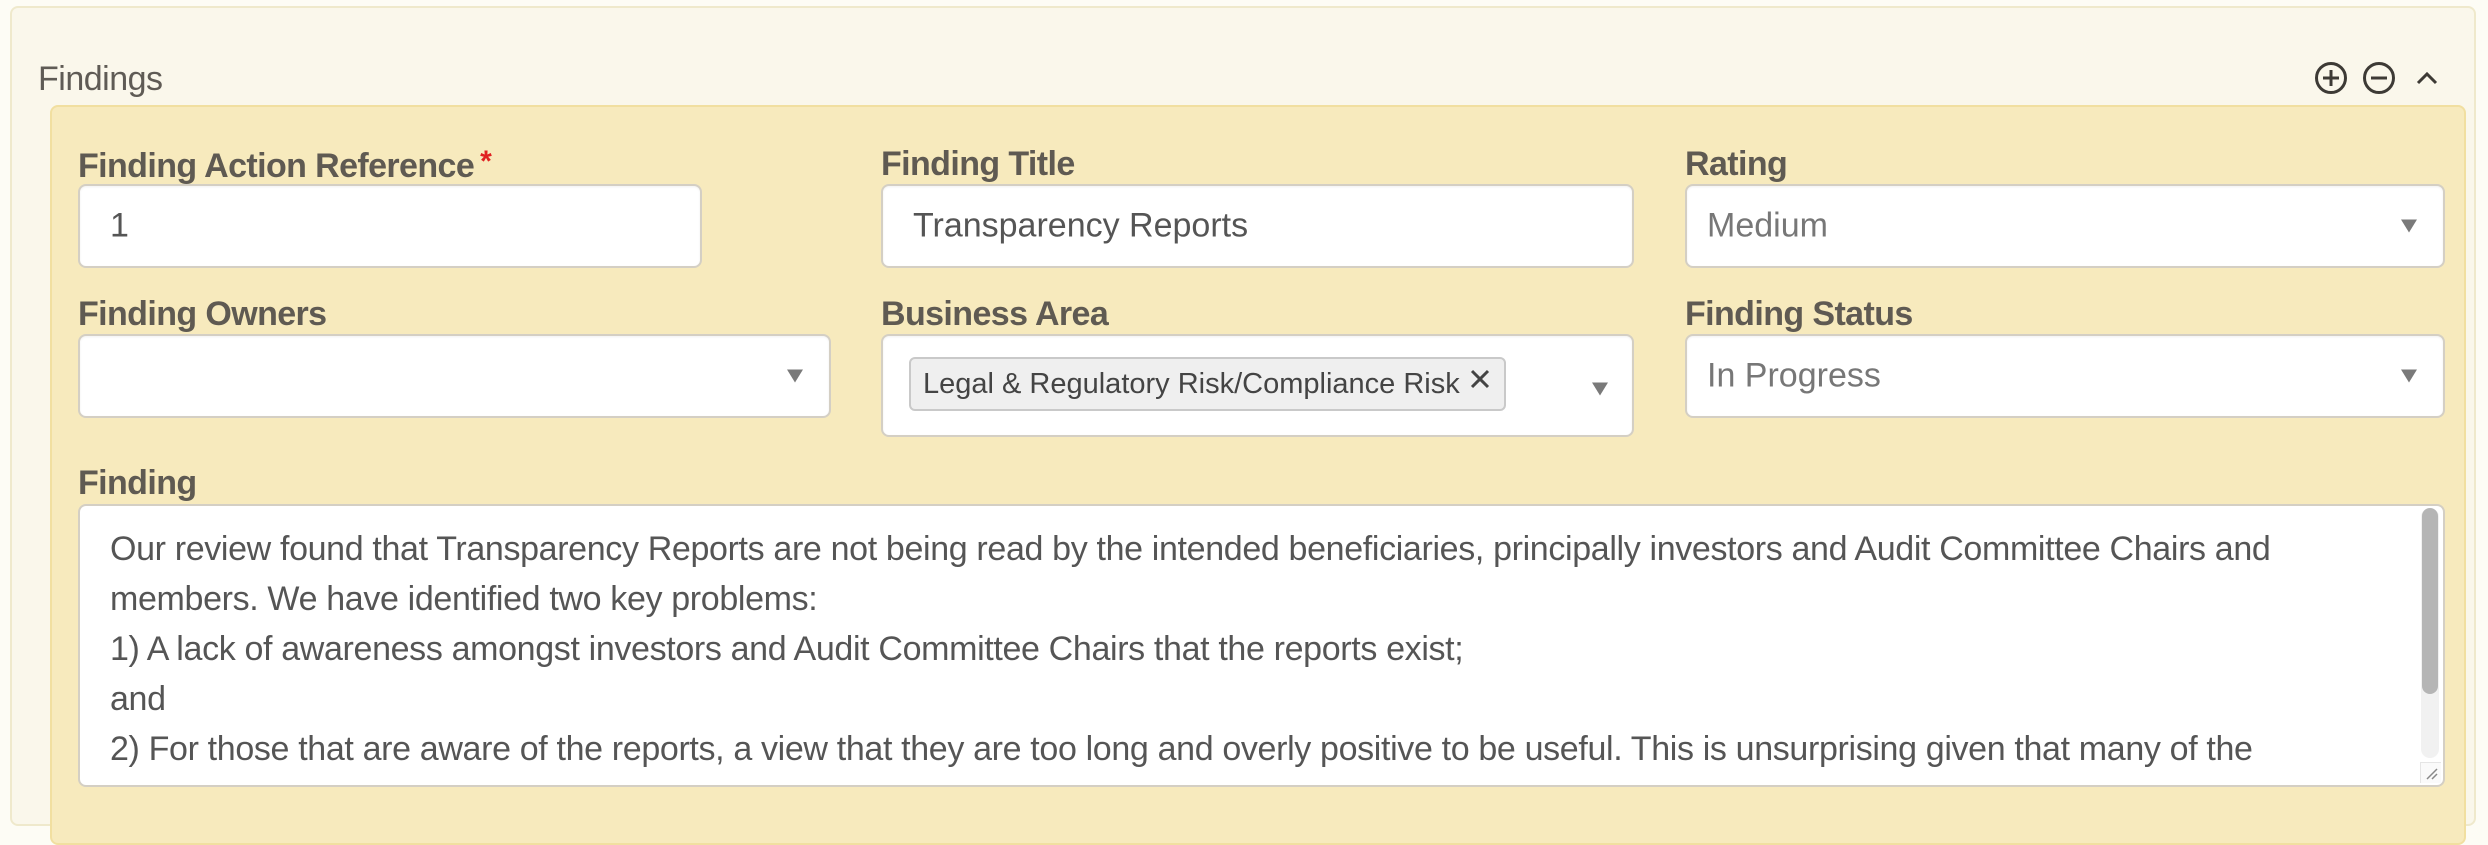  What do you see at coordinates (995, 314) in the screenshot?
I see `business-area-label: Business Area` at bounding box center [995, 314].